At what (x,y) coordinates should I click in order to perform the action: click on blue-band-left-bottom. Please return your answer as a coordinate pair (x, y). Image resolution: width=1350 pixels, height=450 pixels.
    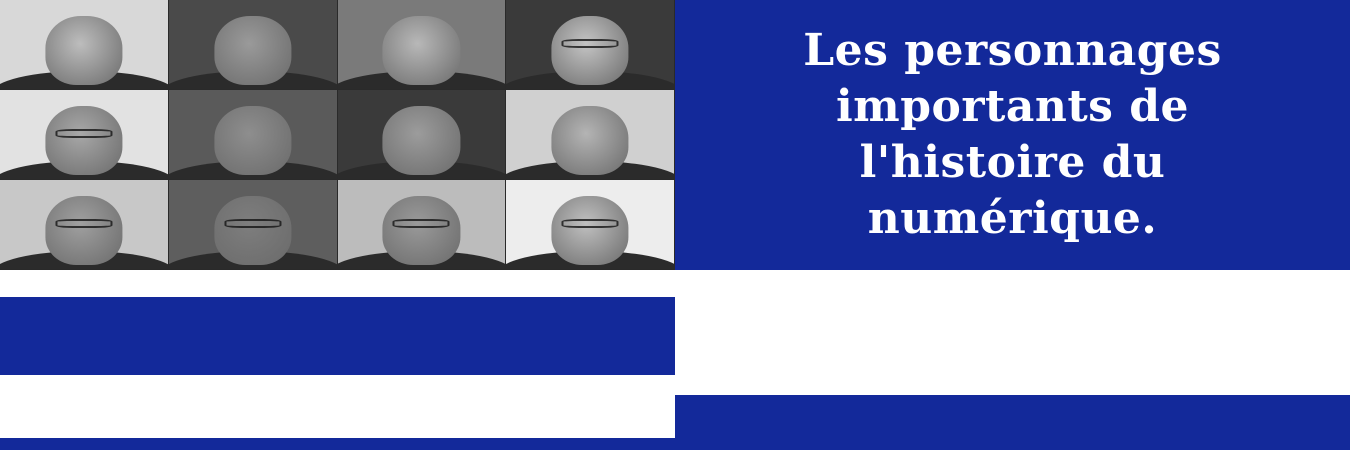
    Looking at the image, I should click on (337, 444).